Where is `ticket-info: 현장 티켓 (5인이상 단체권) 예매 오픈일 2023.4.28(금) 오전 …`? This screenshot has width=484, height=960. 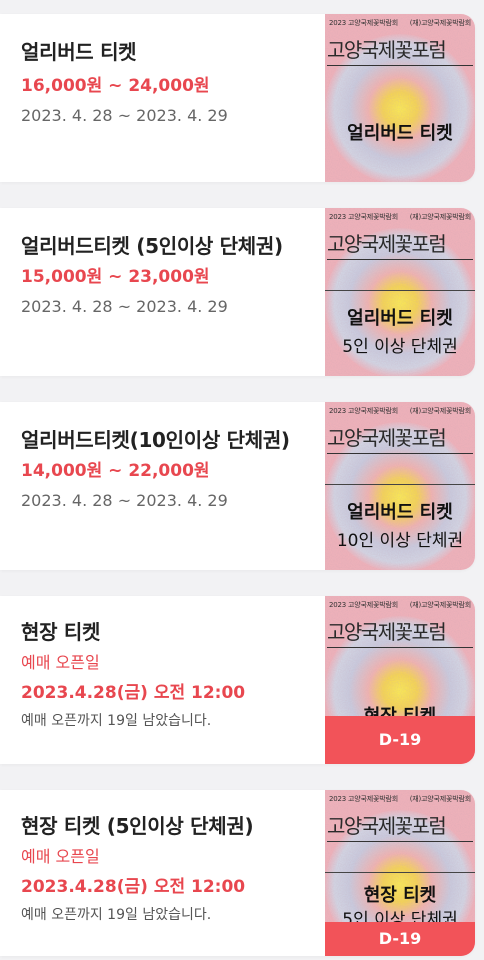
ticket-info: 현장 티켓 (5인이상 단체권) 예매 오픈일 2023.4.28(금) 오전 … is located at coordinates (165, 869).